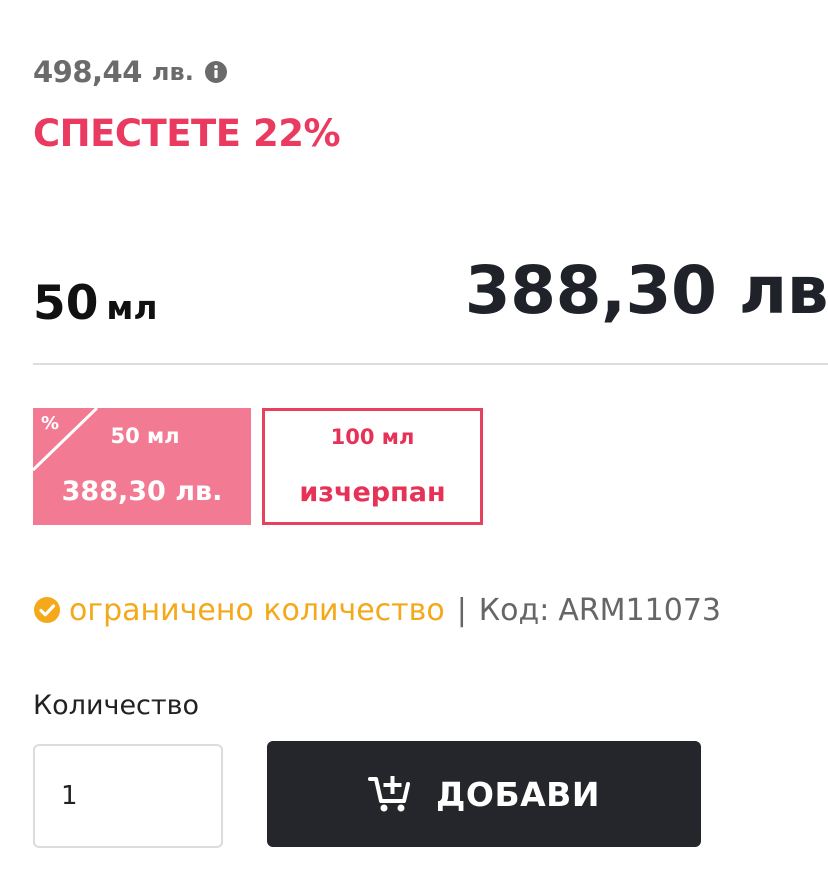 This screenshot has width=828, height=884. Describe the element at coordinates (639, 610) in the screenshot. I see `product-code-value: ARM11073` at that location.